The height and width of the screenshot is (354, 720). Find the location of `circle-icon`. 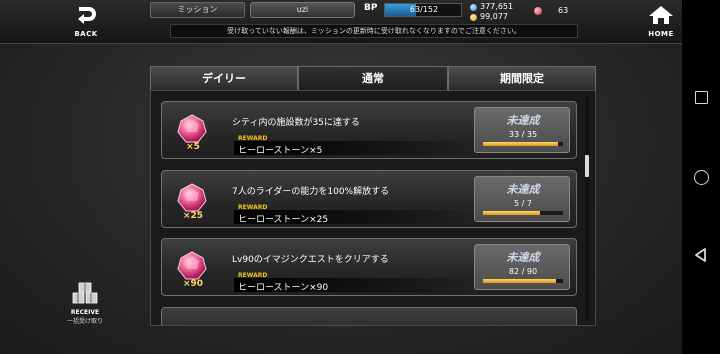

circle-icon is located at coordinates (701, 177).